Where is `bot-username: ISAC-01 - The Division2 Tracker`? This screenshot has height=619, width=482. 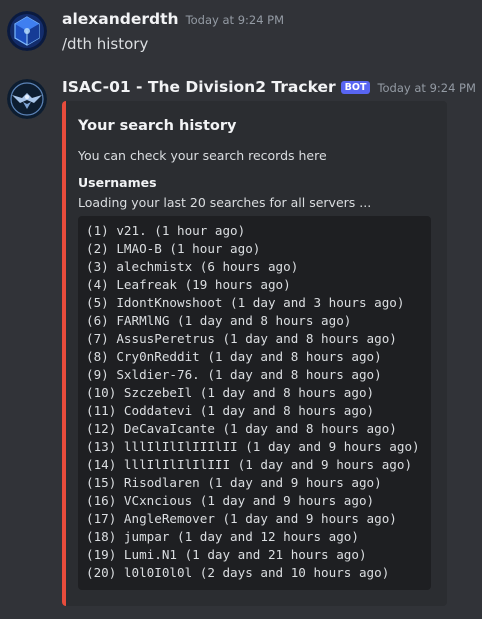 bot-username: ISAC-01 - The Division2 Tracker is located at coordinates (199, 87).